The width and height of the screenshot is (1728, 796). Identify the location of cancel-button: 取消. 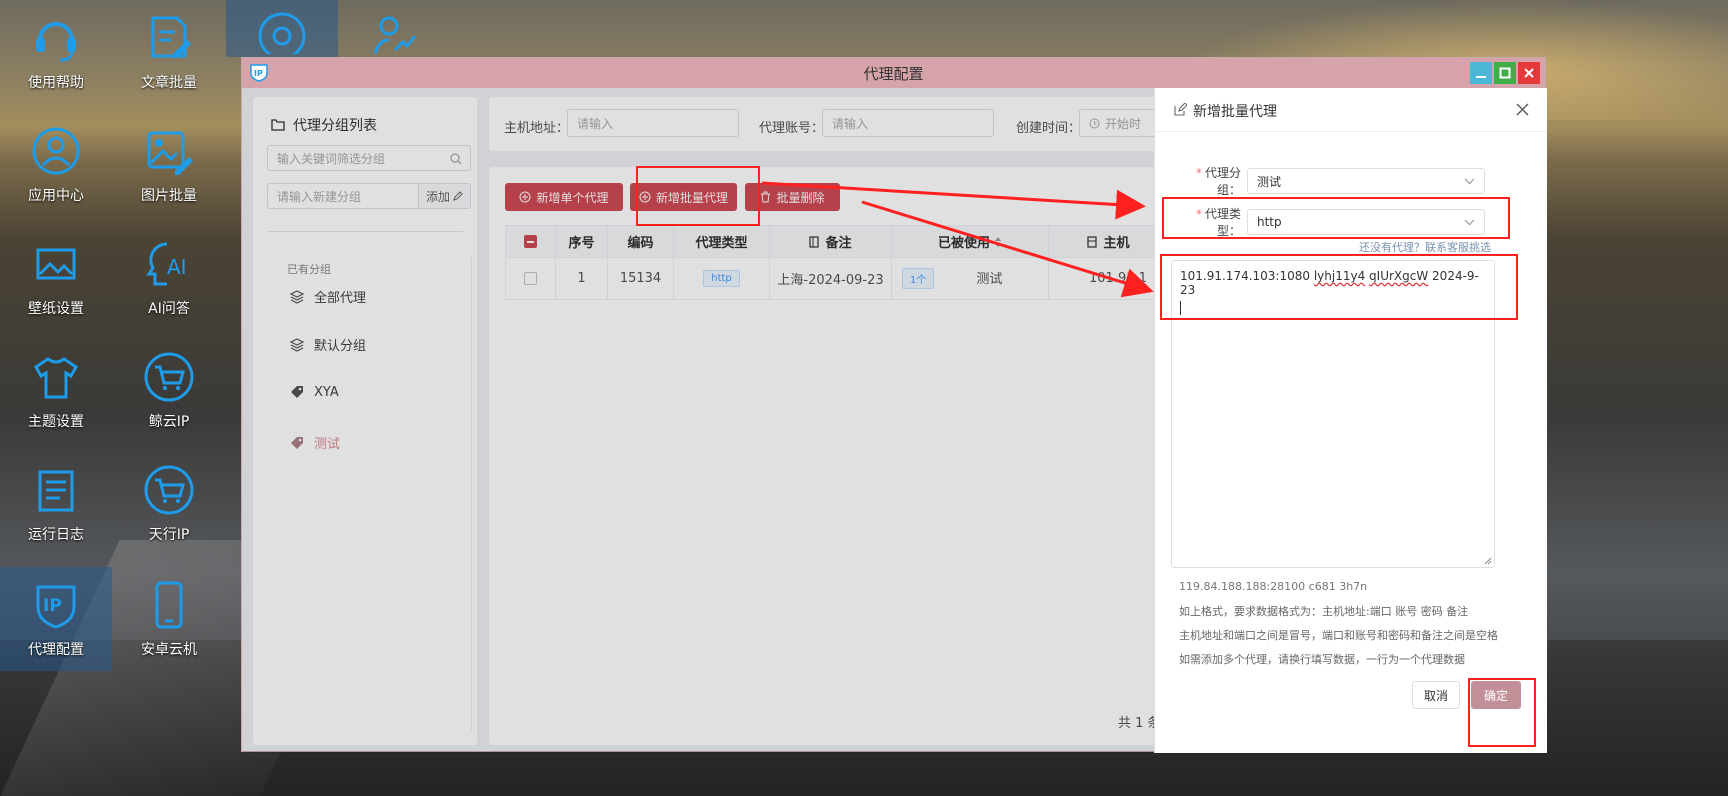
(1436, 695).